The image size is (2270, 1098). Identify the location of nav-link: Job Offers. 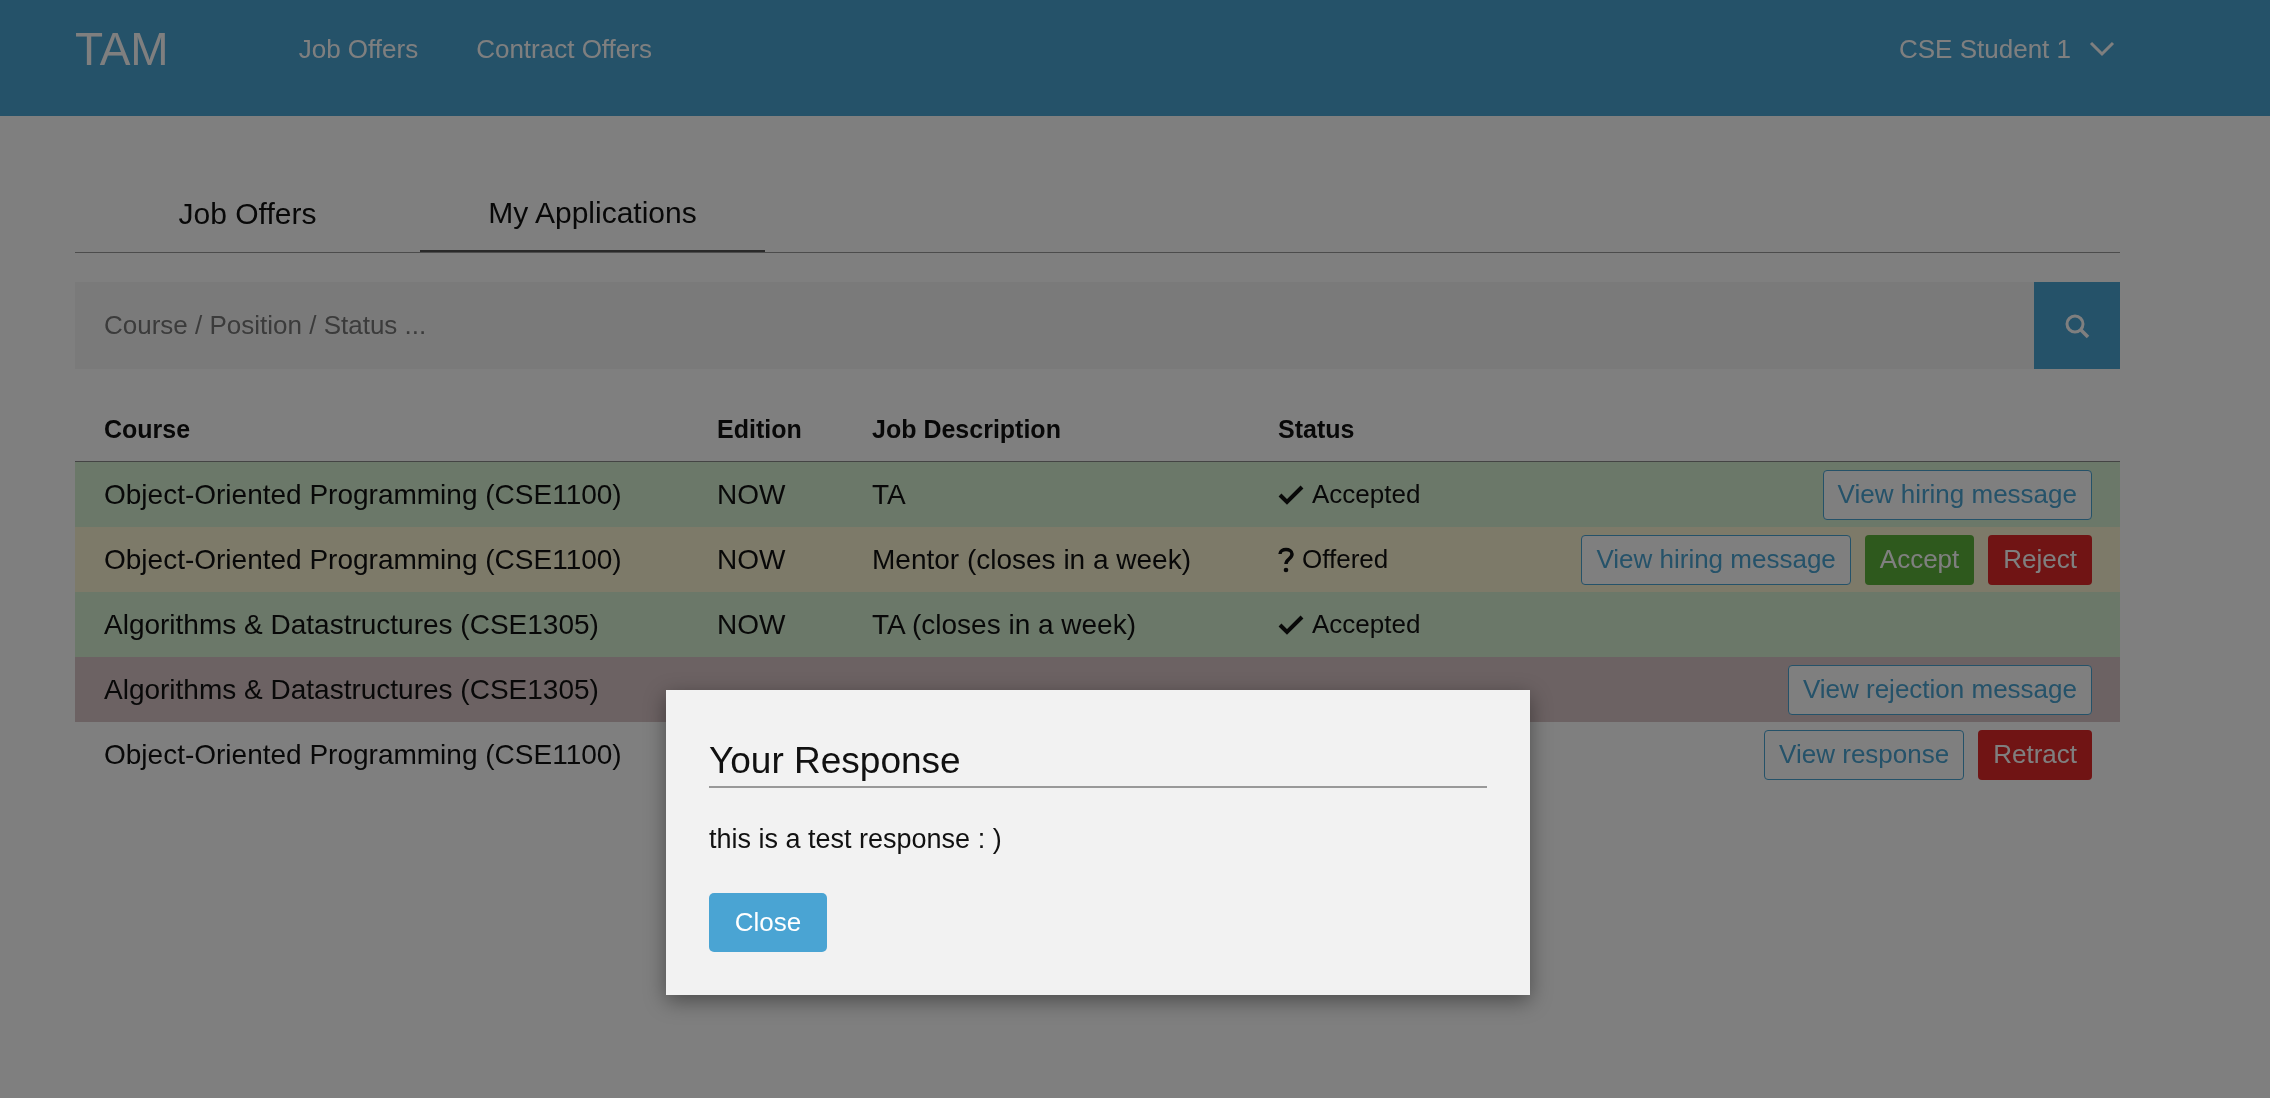
(358, 49).